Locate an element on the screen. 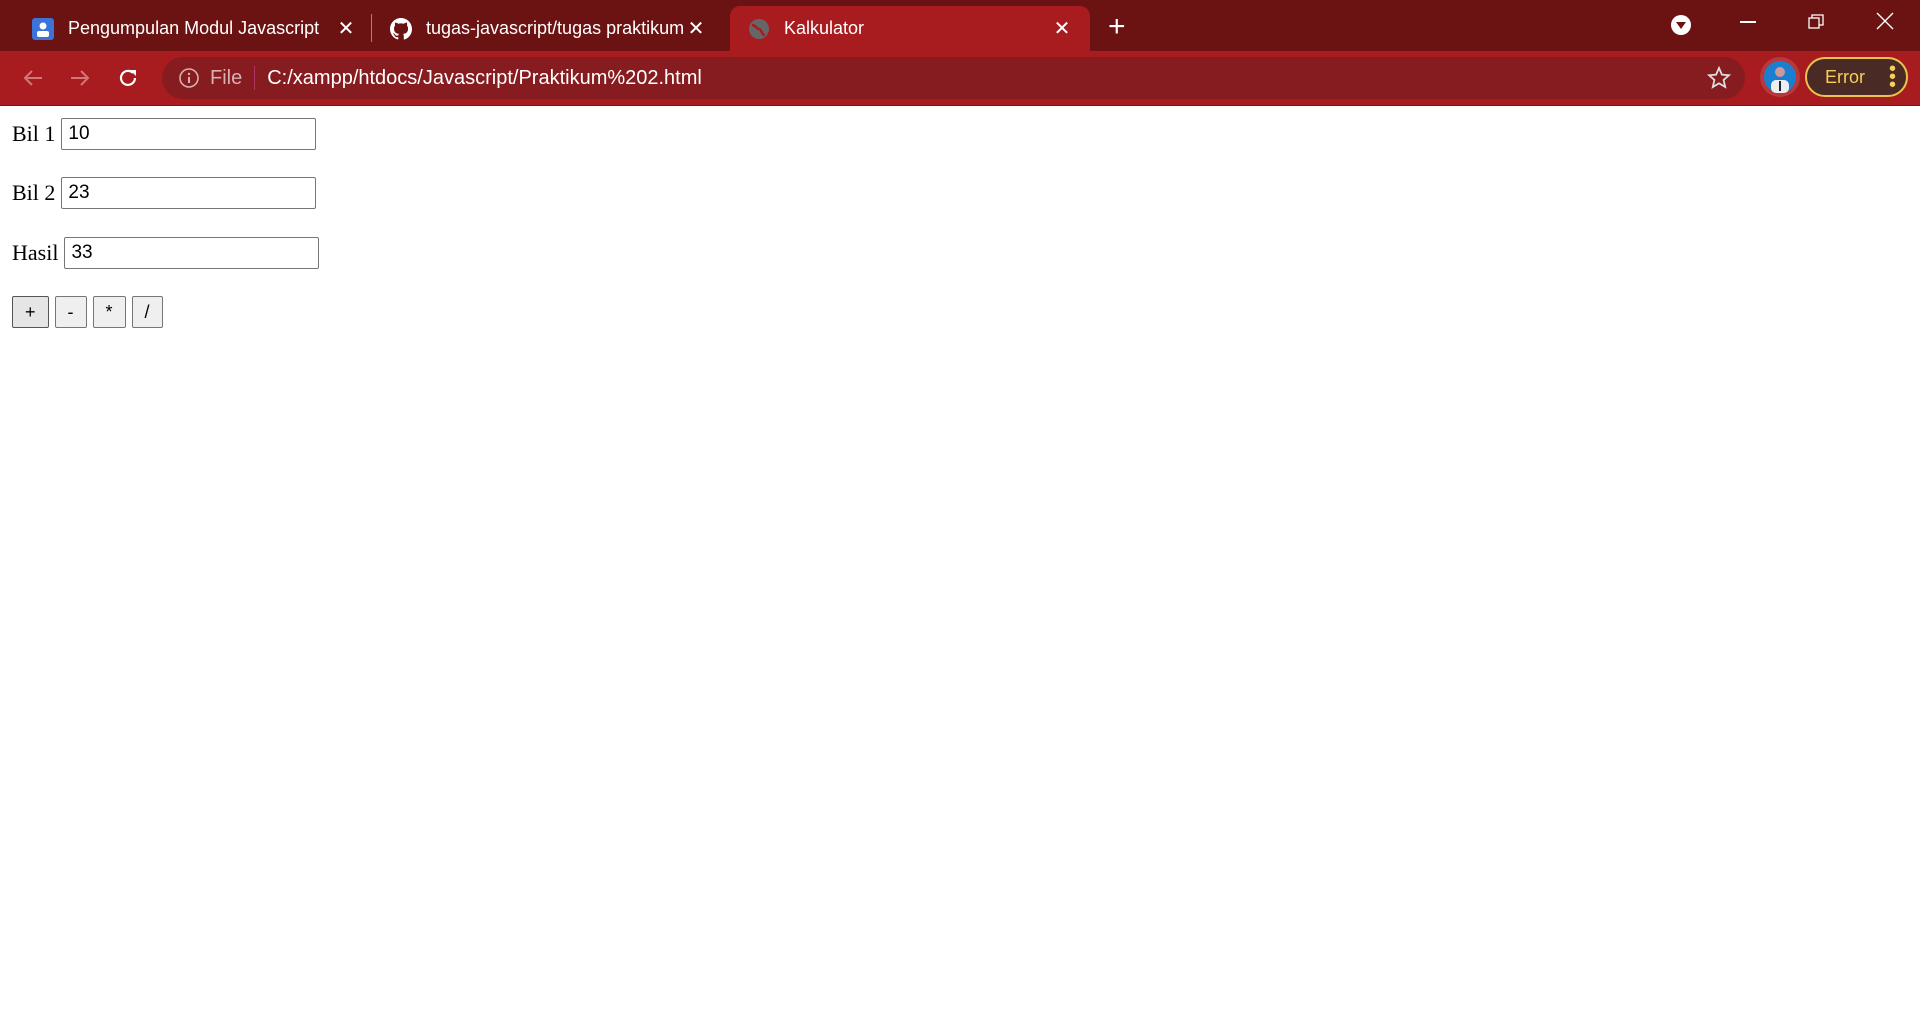 This screenshot has height=1020, width=1920. tab-kalkulator: Kalkulator ✕ is located at coordinates (910, 28).